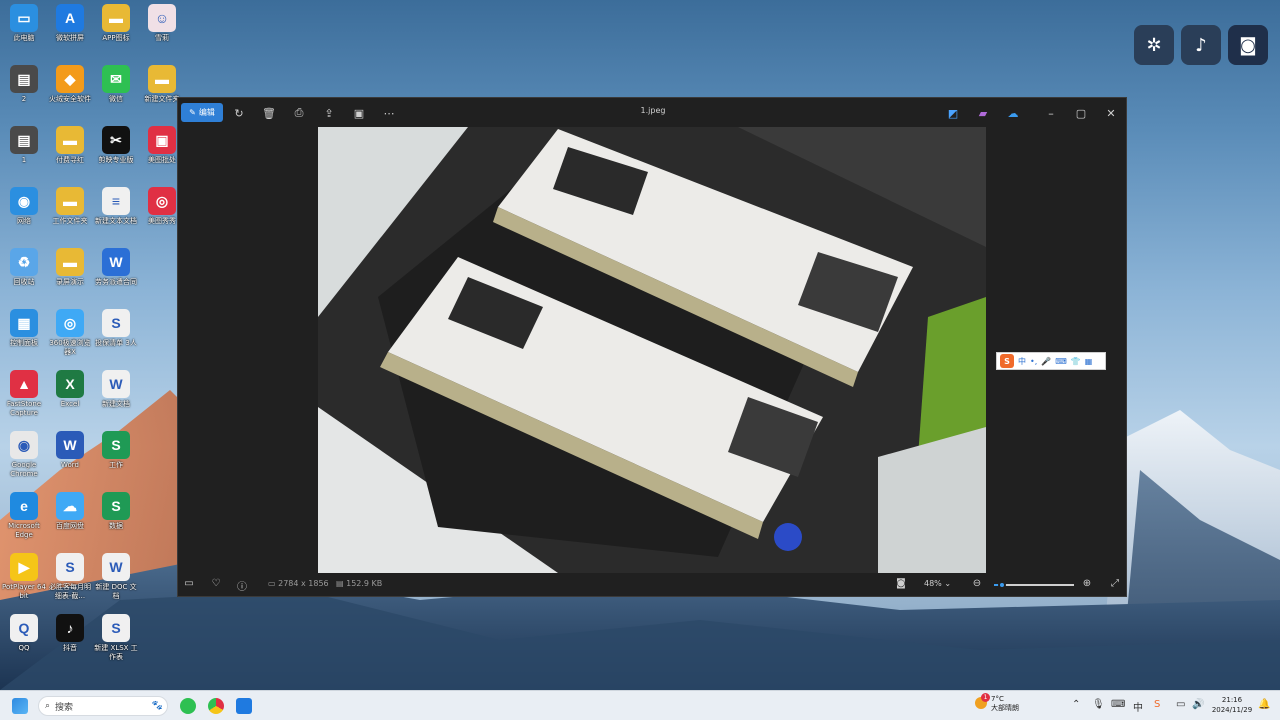 The width and height of the screenshot is (1280, 720). I want to click on desktop-icon-label: 1, so click(24, 160).